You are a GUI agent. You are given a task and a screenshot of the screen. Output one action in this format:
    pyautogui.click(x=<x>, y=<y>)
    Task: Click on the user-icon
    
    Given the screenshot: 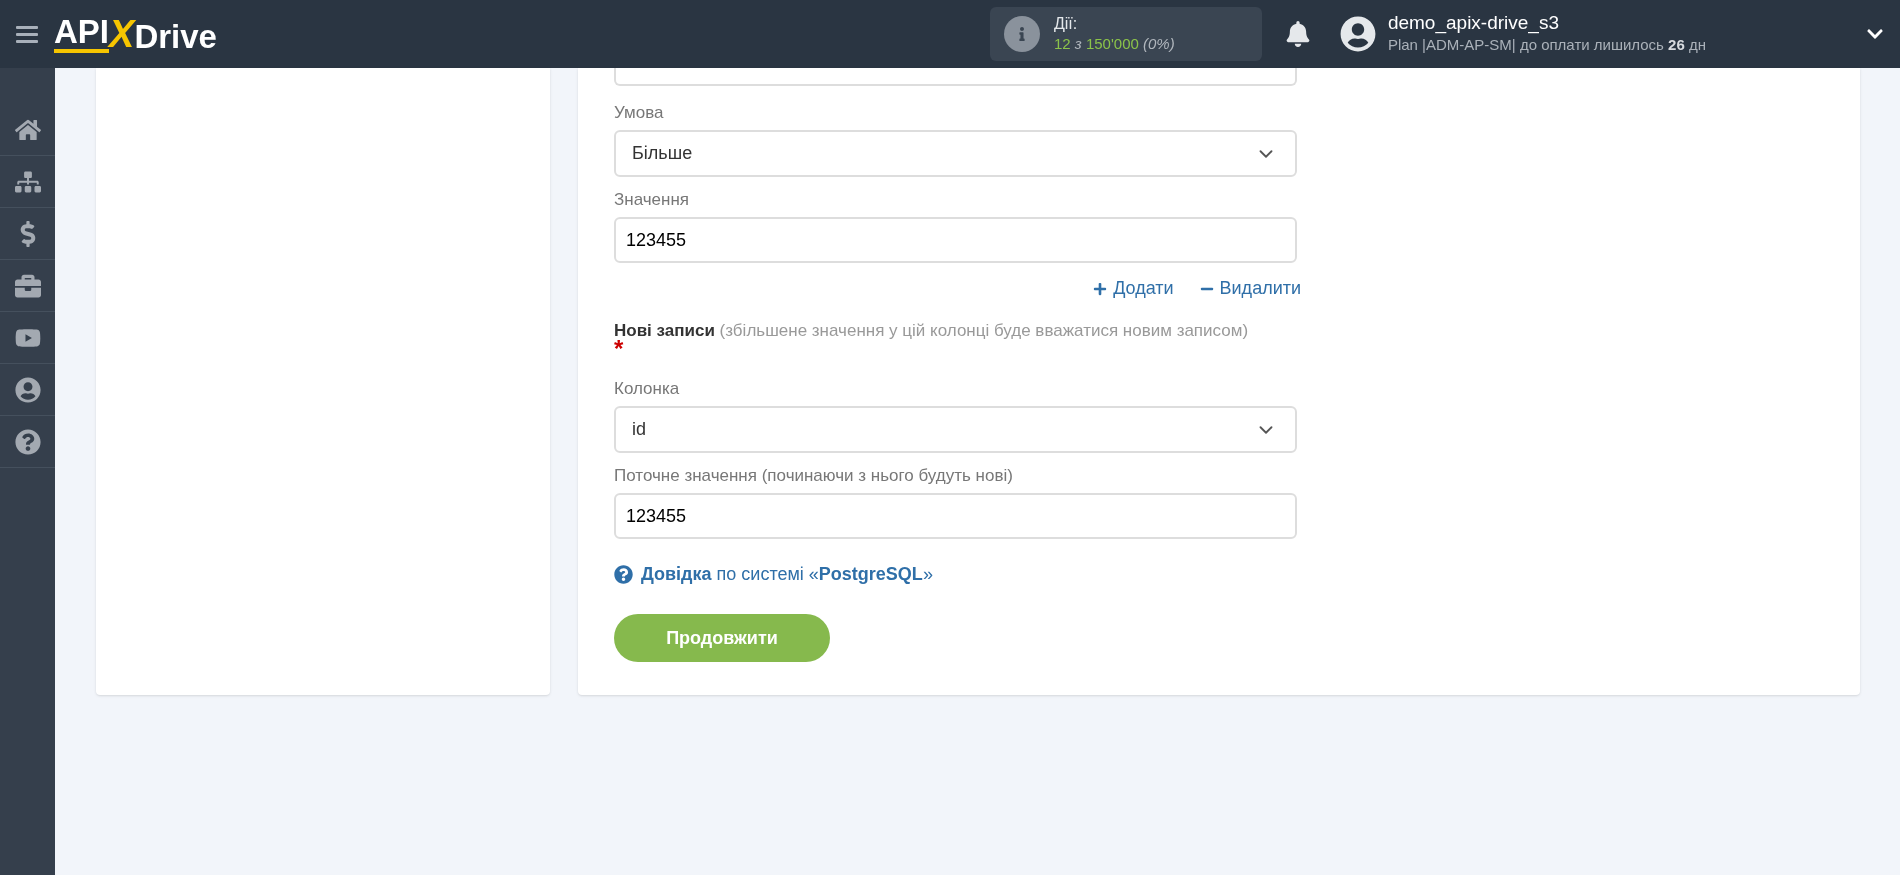 What is the action you would take?
    pyautogui.click(x=27, y=389)
    